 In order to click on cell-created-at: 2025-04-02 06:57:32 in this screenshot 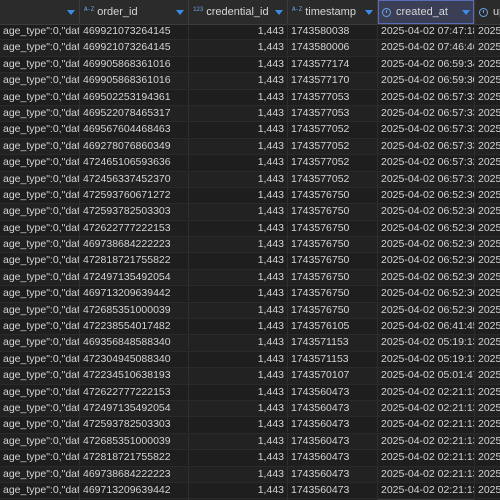, I will do `click(426, 179)`.